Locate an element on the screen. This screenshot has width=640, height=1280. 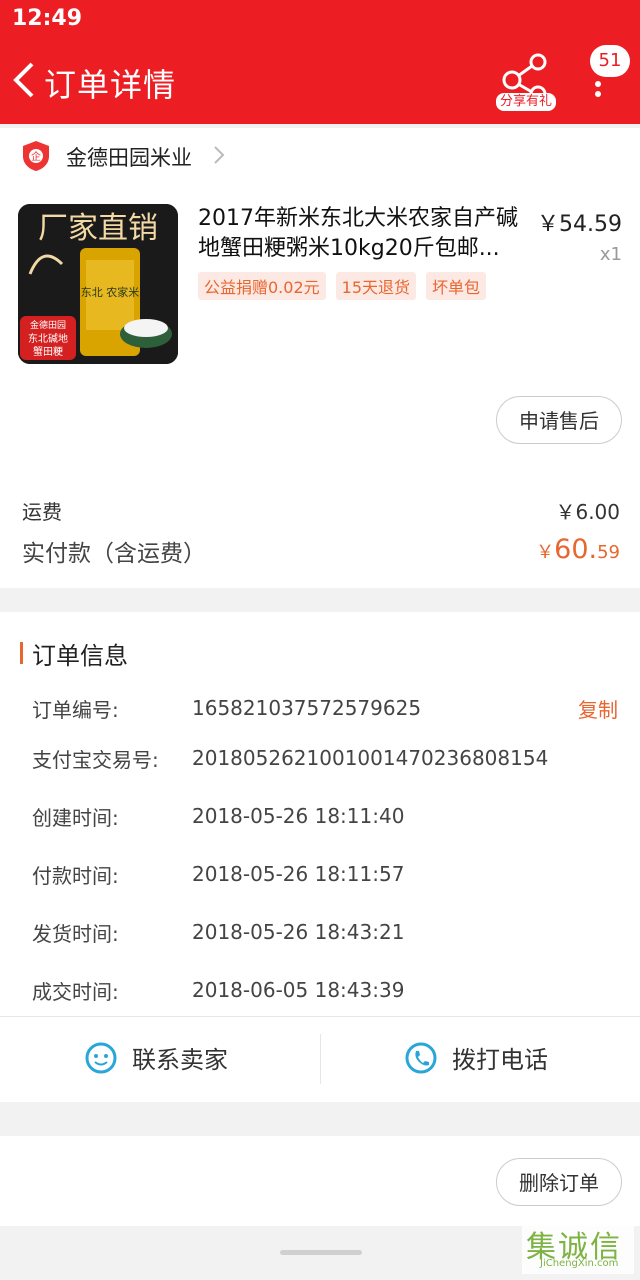
tag-charity: 公益捐赠0.02元 is located at coordinates (262, 286).